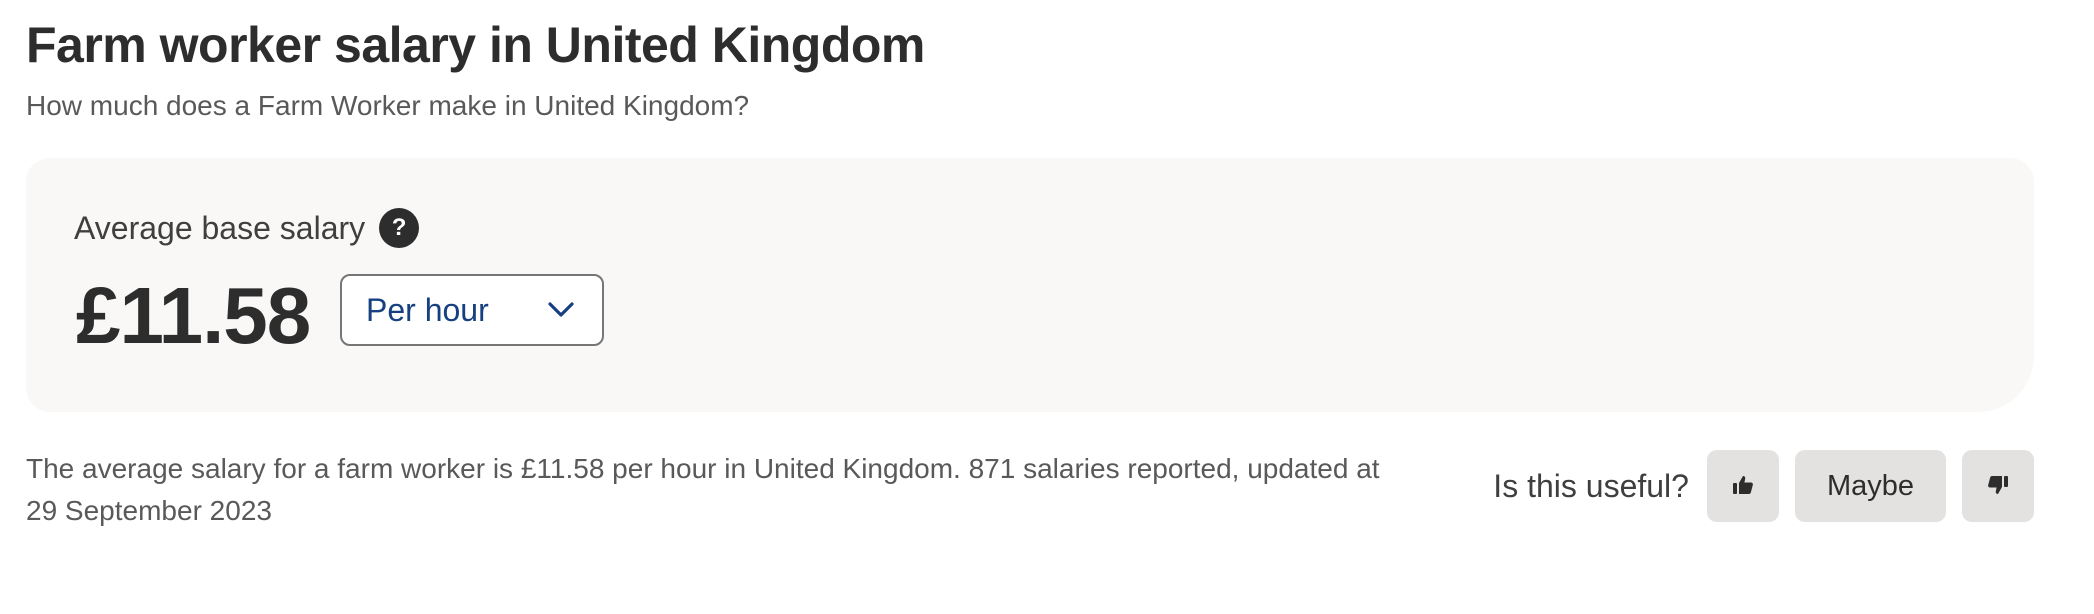 This screenshot has height=614, width=2094. Describe the element at coordinates (475, 45) in the screenshot. I see `page-title: Farm worker salary in United Kingdom` at that location.